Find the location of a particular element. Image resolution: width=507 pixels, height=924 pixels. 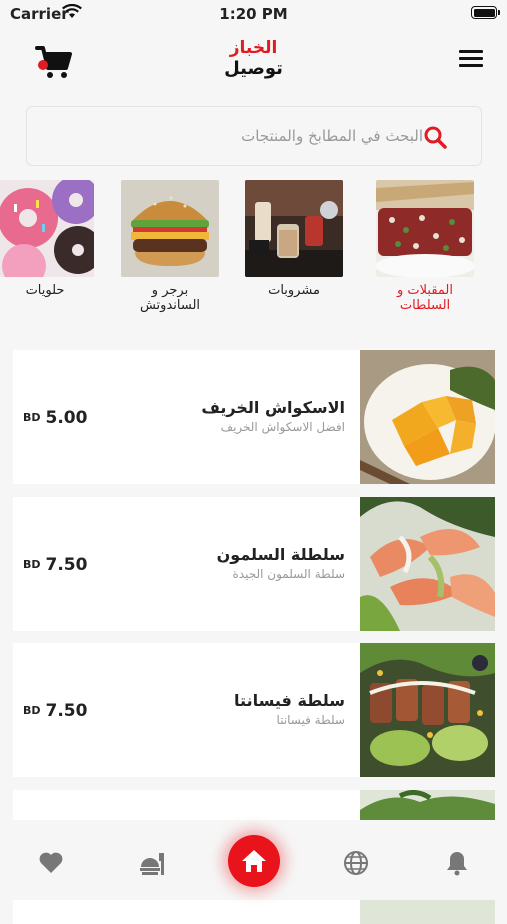

heart-icon is located at coordinates (51, 862).